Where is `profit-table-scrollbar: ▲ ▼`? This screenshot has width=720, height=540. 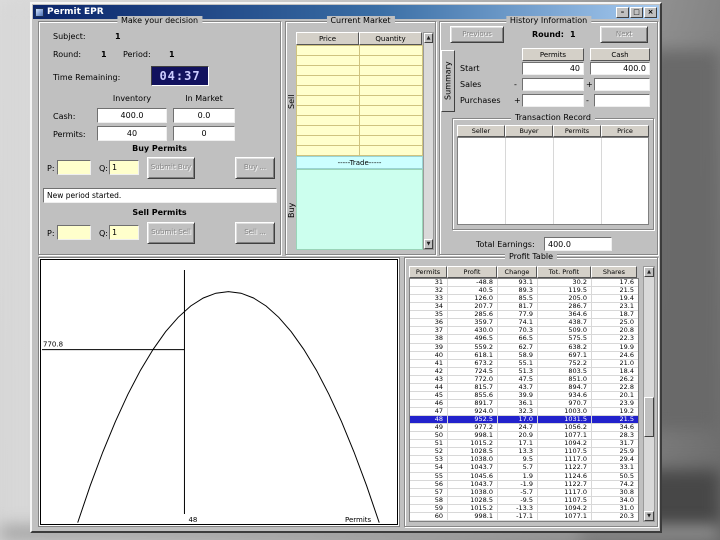 profit-table-scrollbar: ▲ ▼ is located at coordinates (649, 394).